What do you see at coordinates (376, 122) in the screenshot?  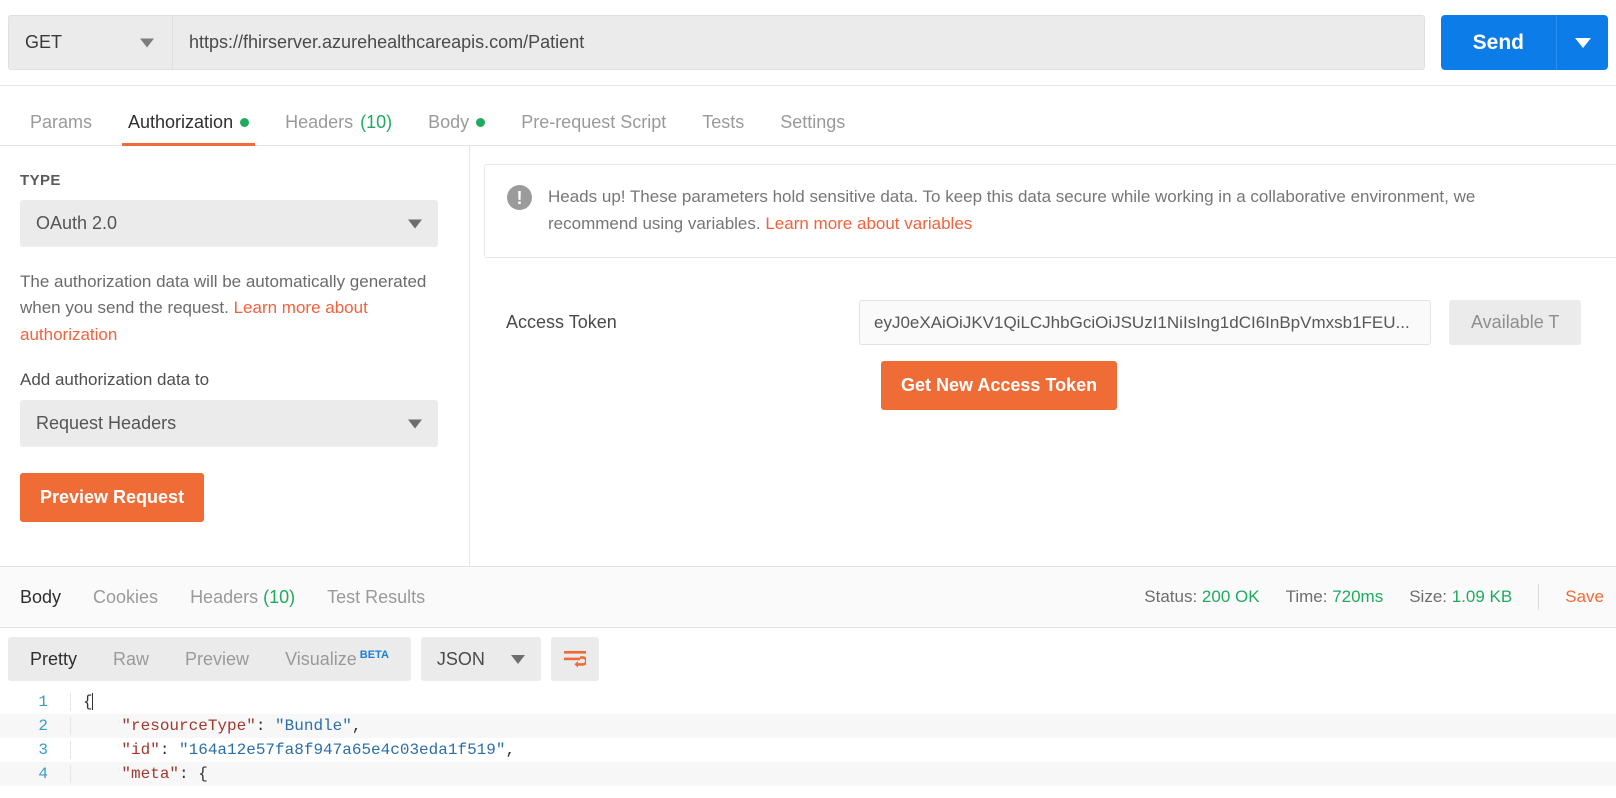 I see `tab-count: (10)` at bounding box center [376, 122].